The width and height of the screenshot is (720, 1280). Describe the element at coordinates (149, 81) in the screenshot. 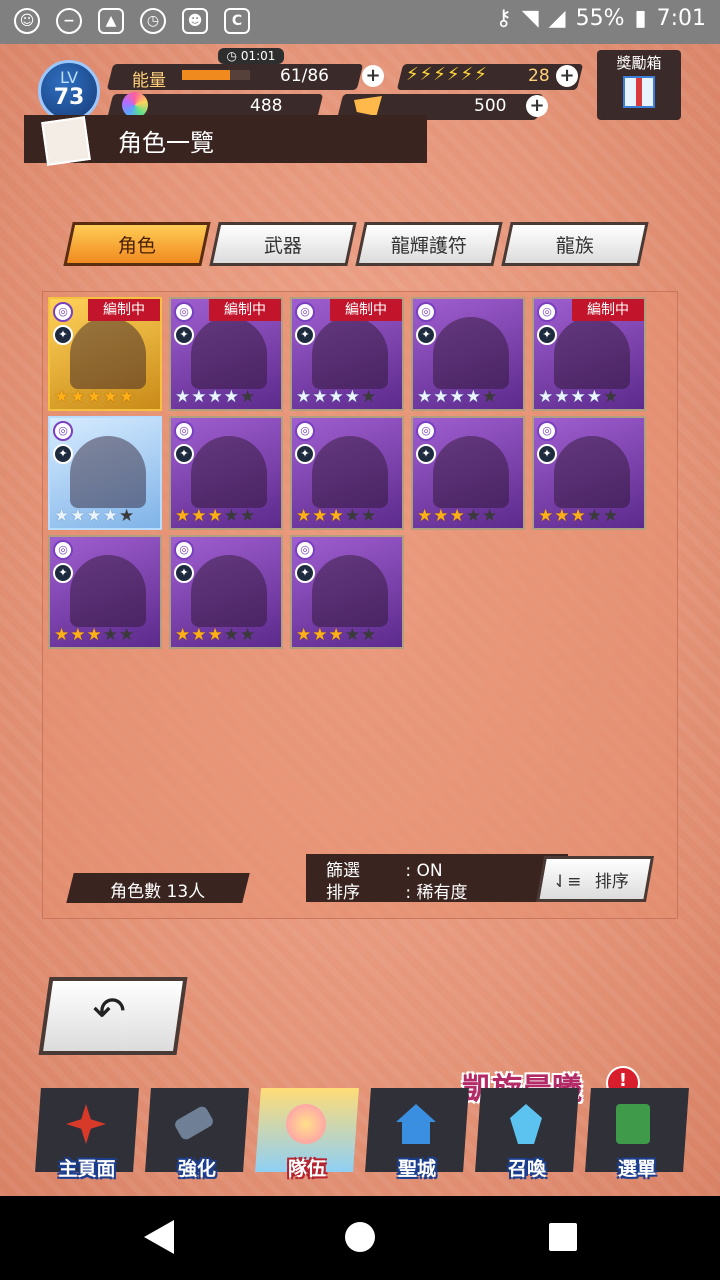

I see `energy-label: 能量` at that location.